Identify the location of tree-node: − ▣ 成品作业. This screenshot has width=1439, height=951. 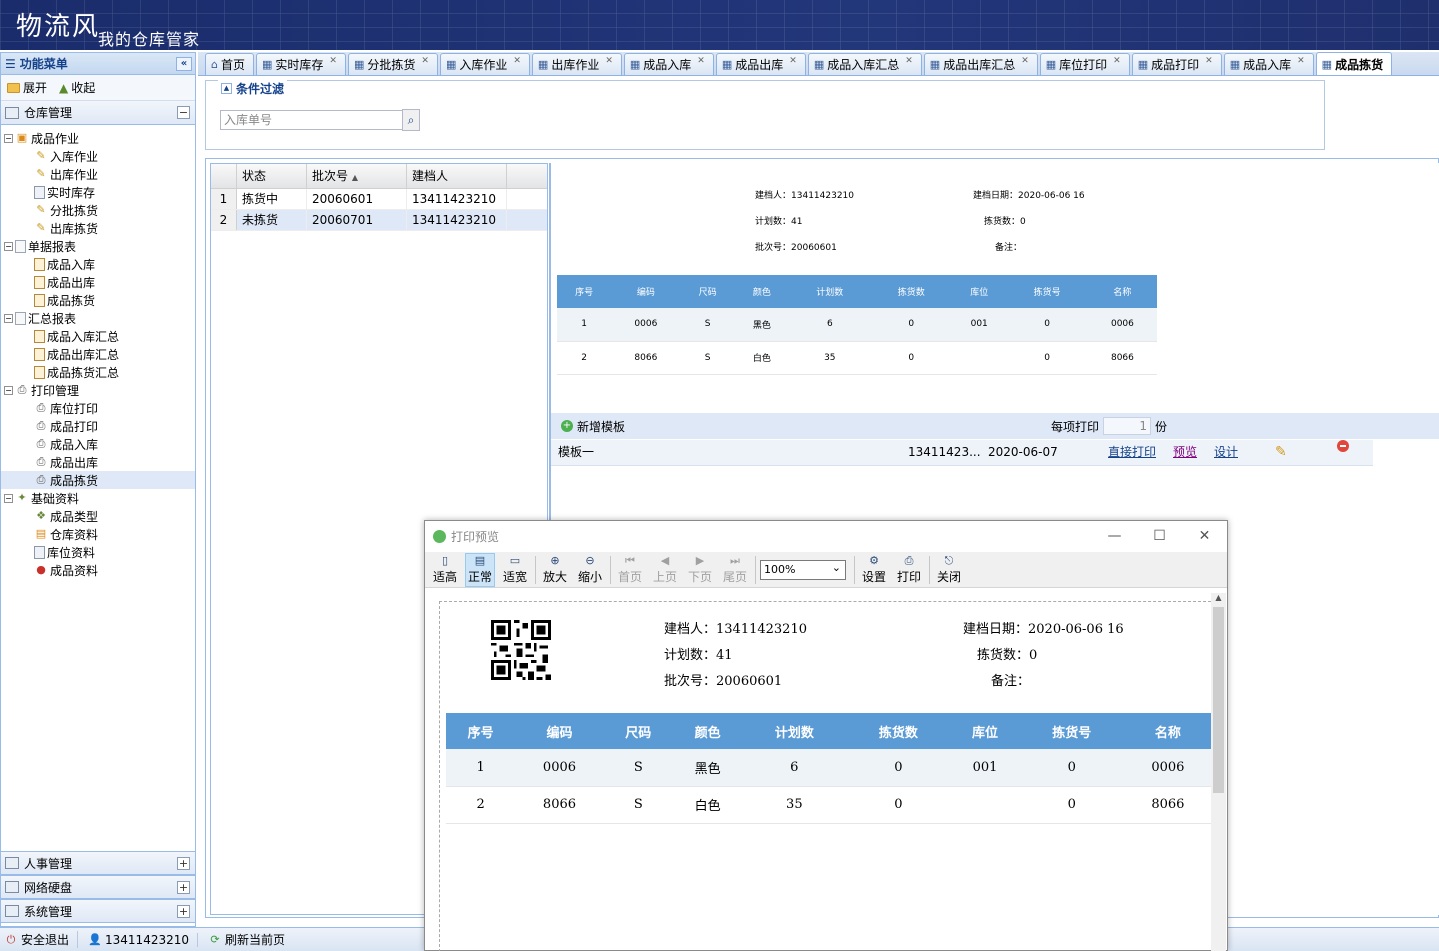
(98, 138).